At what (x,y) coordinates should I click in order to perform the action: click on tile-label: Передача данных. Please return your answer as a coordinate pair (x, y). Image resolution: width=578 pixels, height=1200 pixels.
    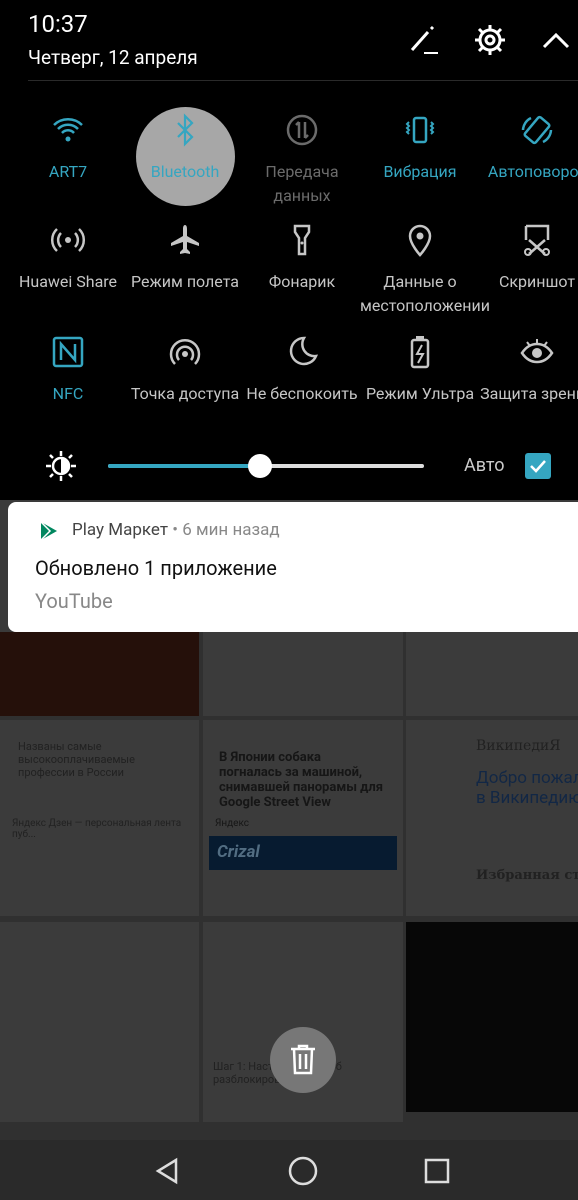
    Looking at the image, I should click on (302, 183).